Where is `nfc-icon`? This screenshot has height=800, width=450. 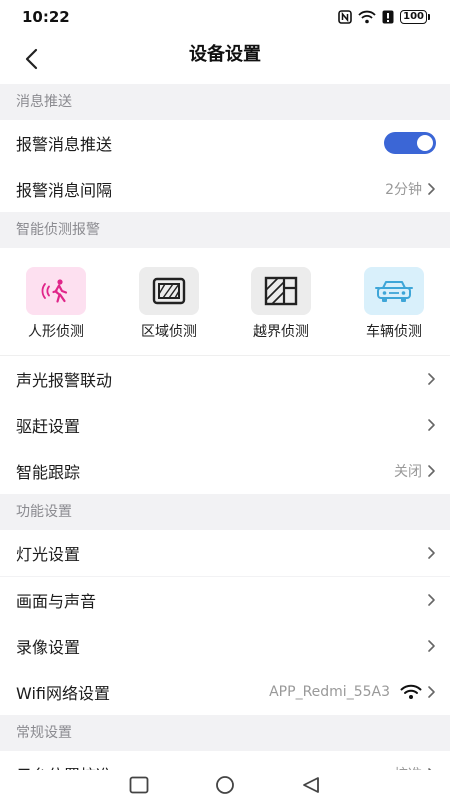 nfc-icon is located at coordinates (345, 17).